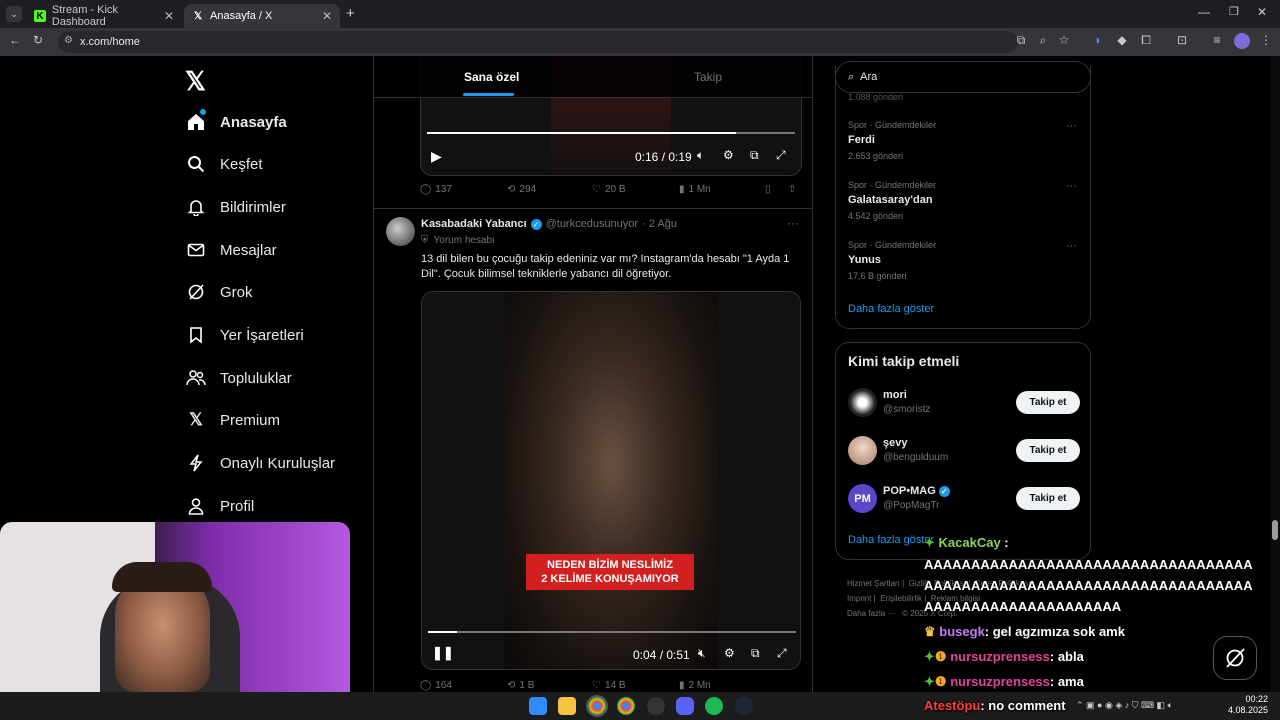 The height and width of the screenshot is (720, 1280). What do you see at coordinates (567, 706) in the screenshot?
I see `file-explorer-icon` at bounding box center [567, 706].